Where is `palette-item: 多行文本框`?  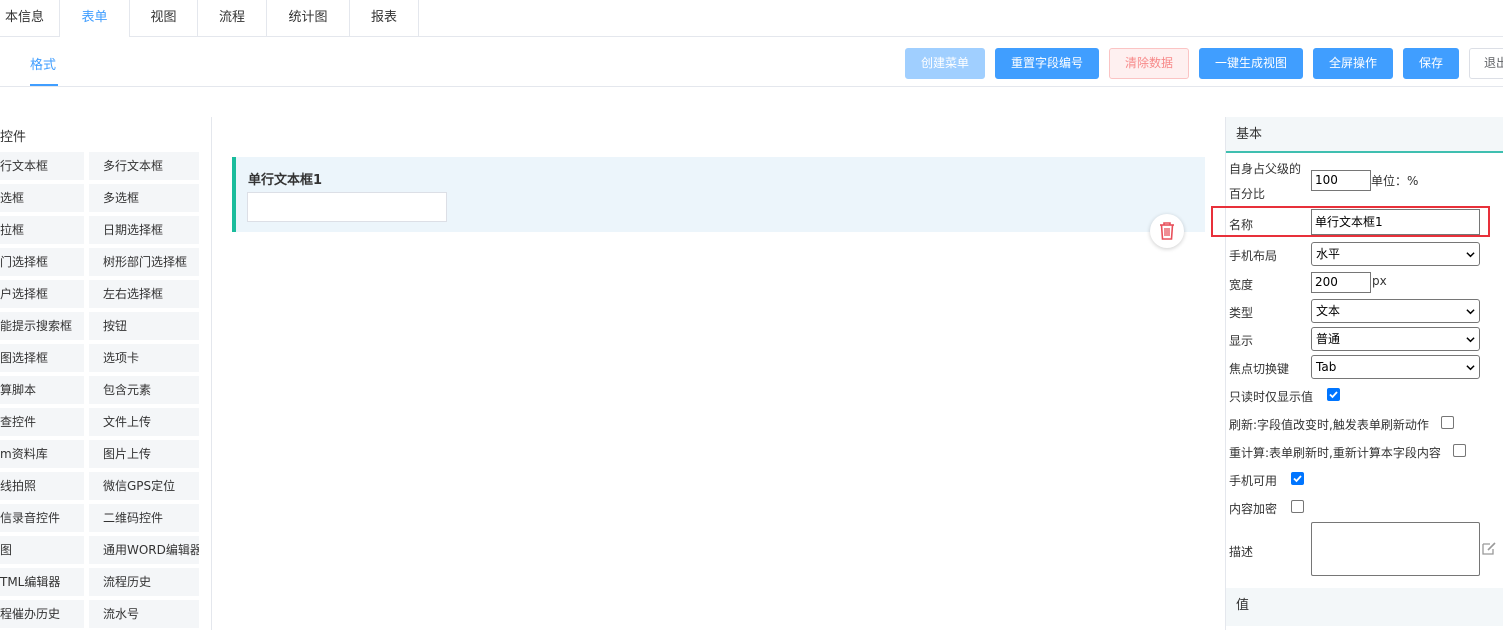 palette-item: 多行文本框 is located at coordinates (144, 166).